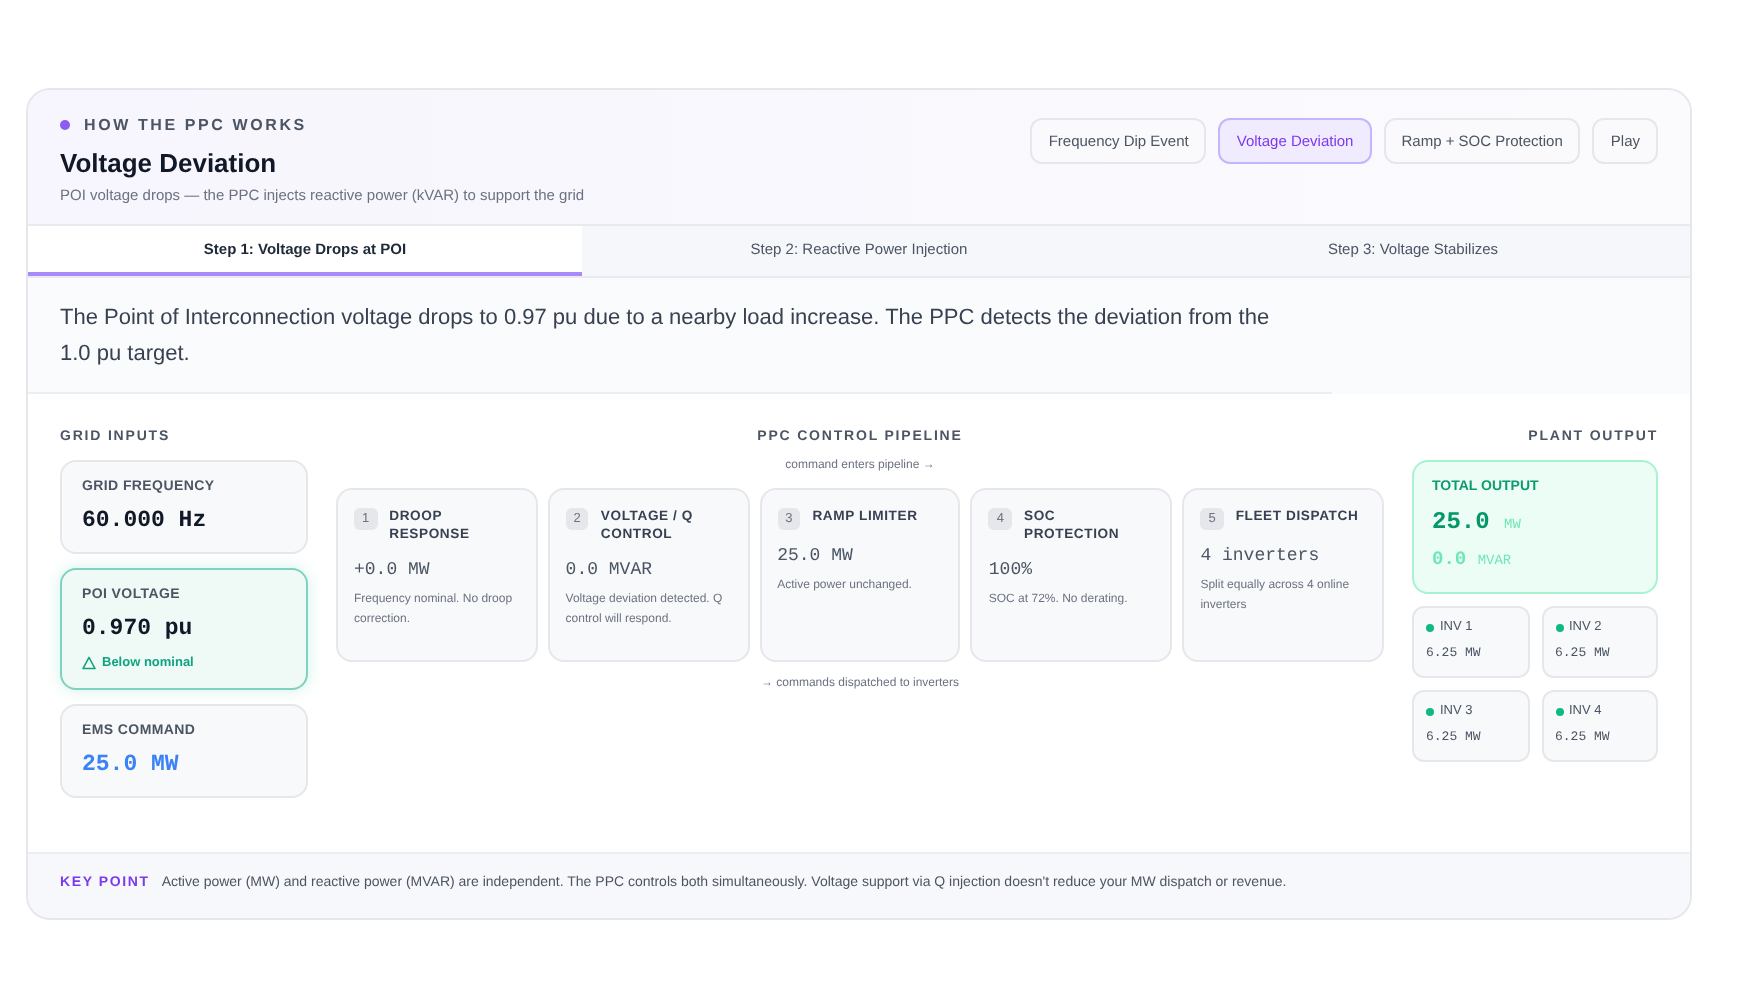  What do you see at coordinates (393, 570) in the screenshot?
I see `stage-value: +0.0 MW` at bounding box center [393, 570].